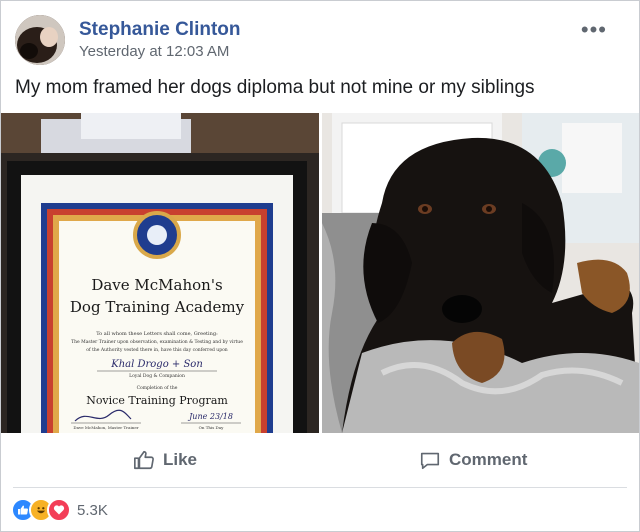 This screenshot has width=640, height=532. I want to click on divider, so click(320, 487).